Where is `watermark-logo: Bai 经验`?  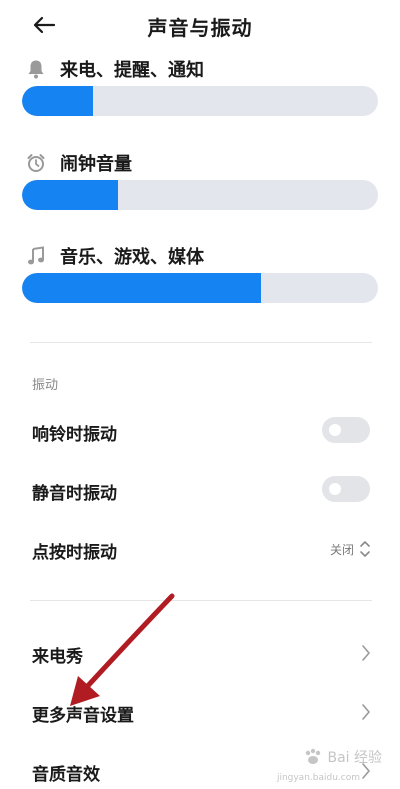
watermark-logo: Bai 经验 is located at coordinates (342, 757).